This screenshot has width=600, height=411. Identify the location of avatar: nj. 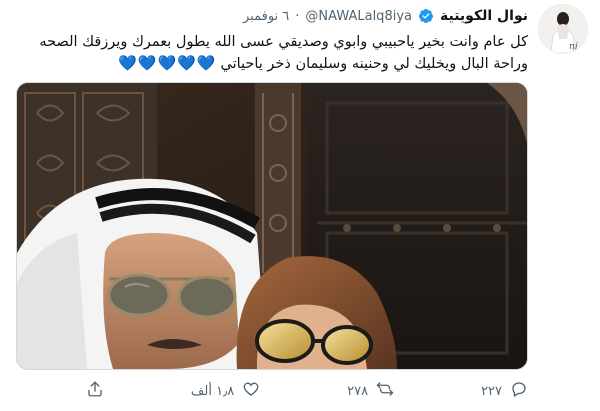
(563, 29).